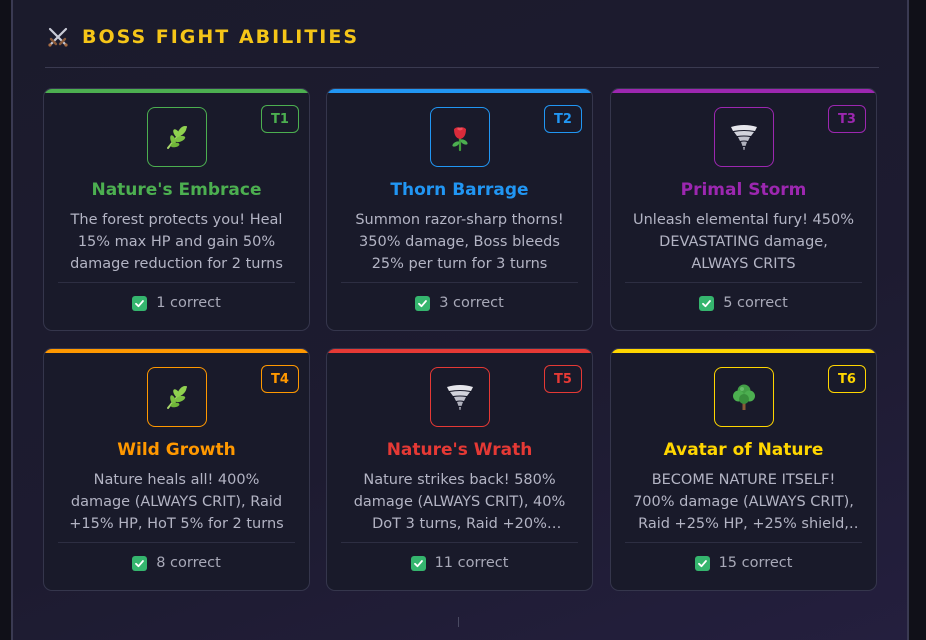 The image size is (926, 640). Describe the element at coordinates (176, 190) in the screenshot. I see `ability-name: Nature's Embrace` at that location.